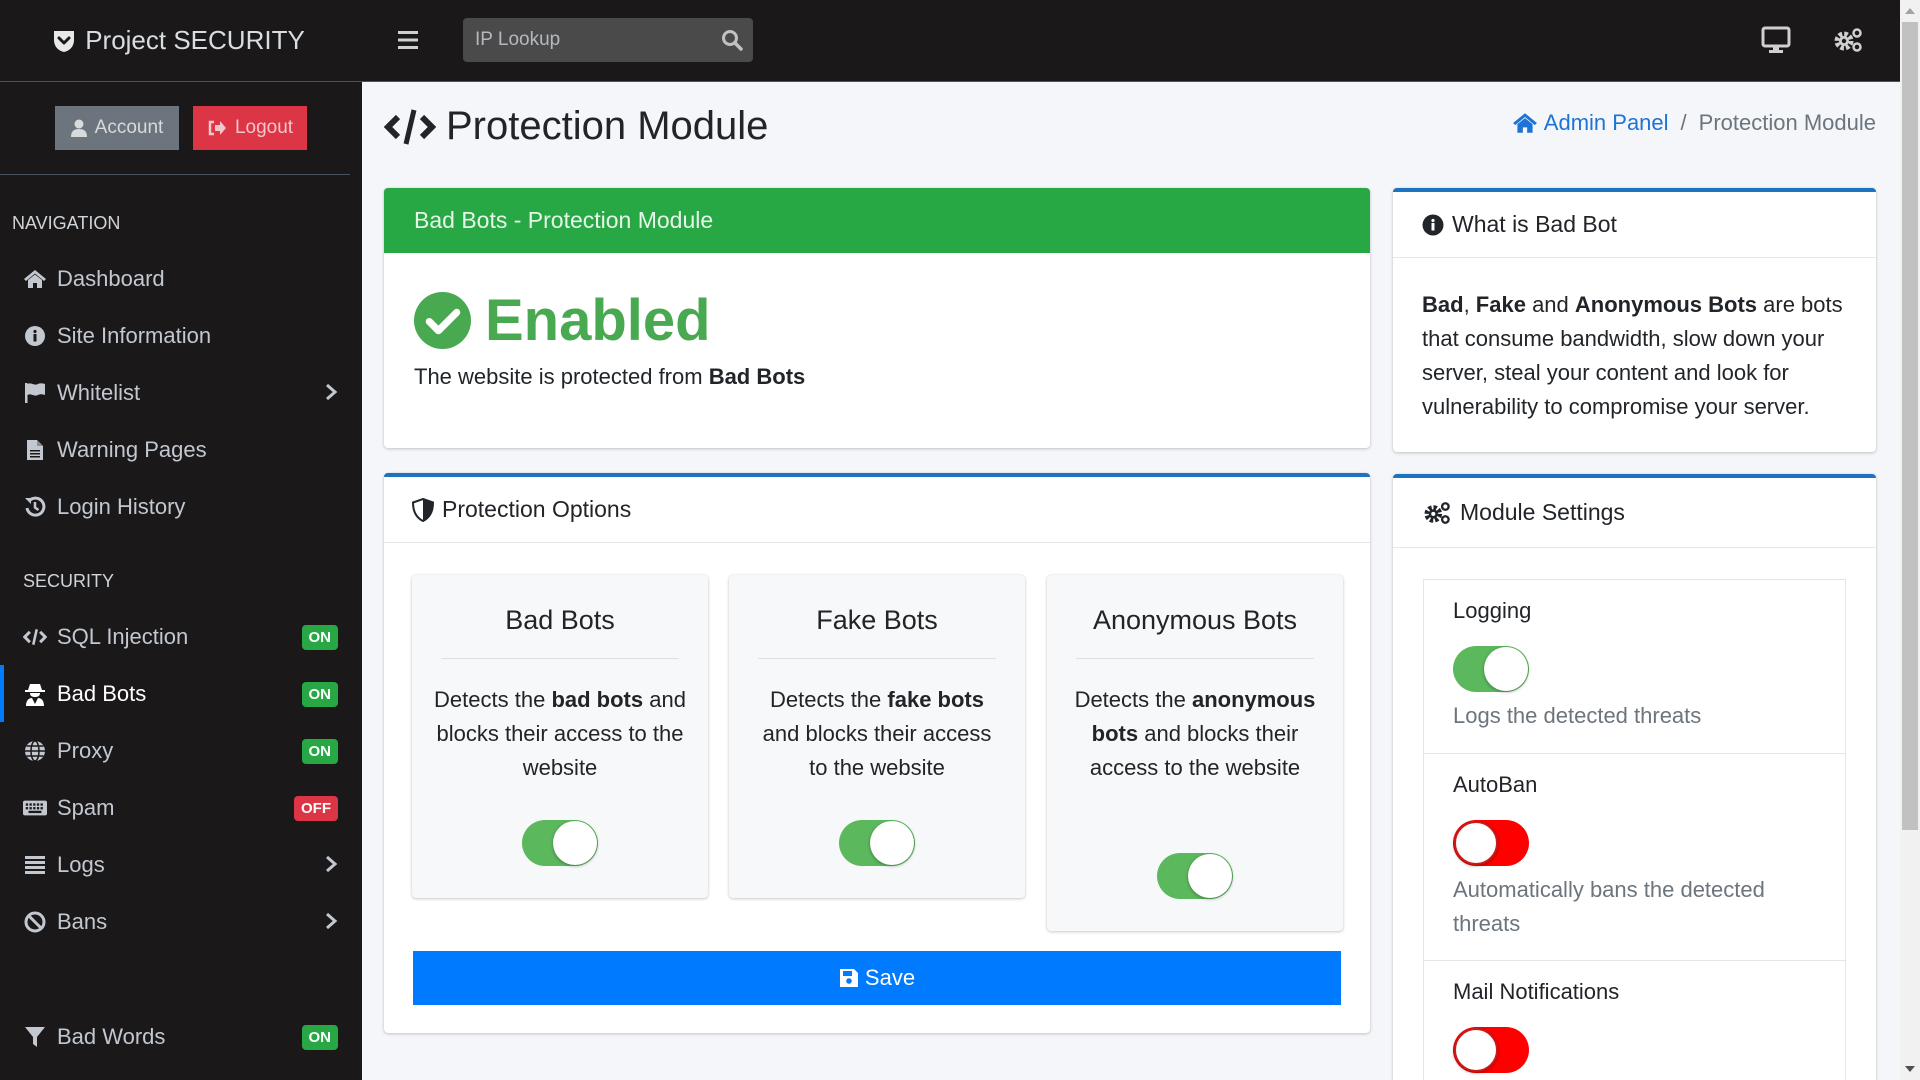 This screenshot has height=1080, width=1920. Describe the element at coordinates (1634, 225) in the screenshot. I see `info-card-header: What is Bad Bot` at that location.